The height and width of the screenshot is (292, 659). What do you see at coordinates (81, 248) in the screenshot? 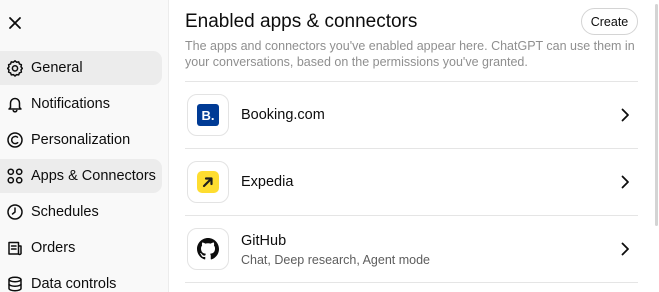
I see `sidebar-item-orders: Orders` at bounding box center [81, 248].